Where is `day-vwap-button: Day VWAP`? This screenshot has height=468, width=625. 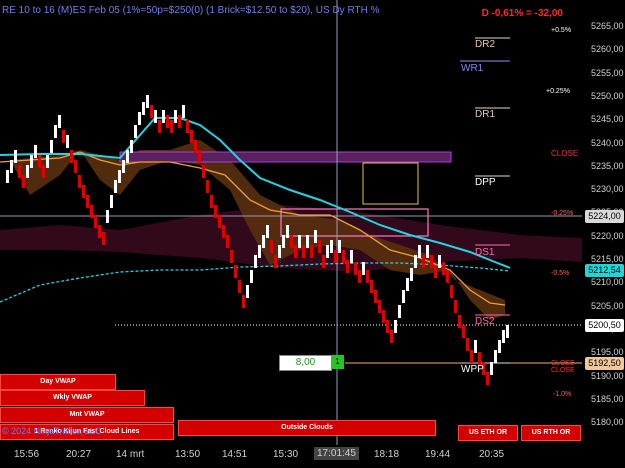
day-vwap-button: Day VWAP is located at coordinates (58, 382).